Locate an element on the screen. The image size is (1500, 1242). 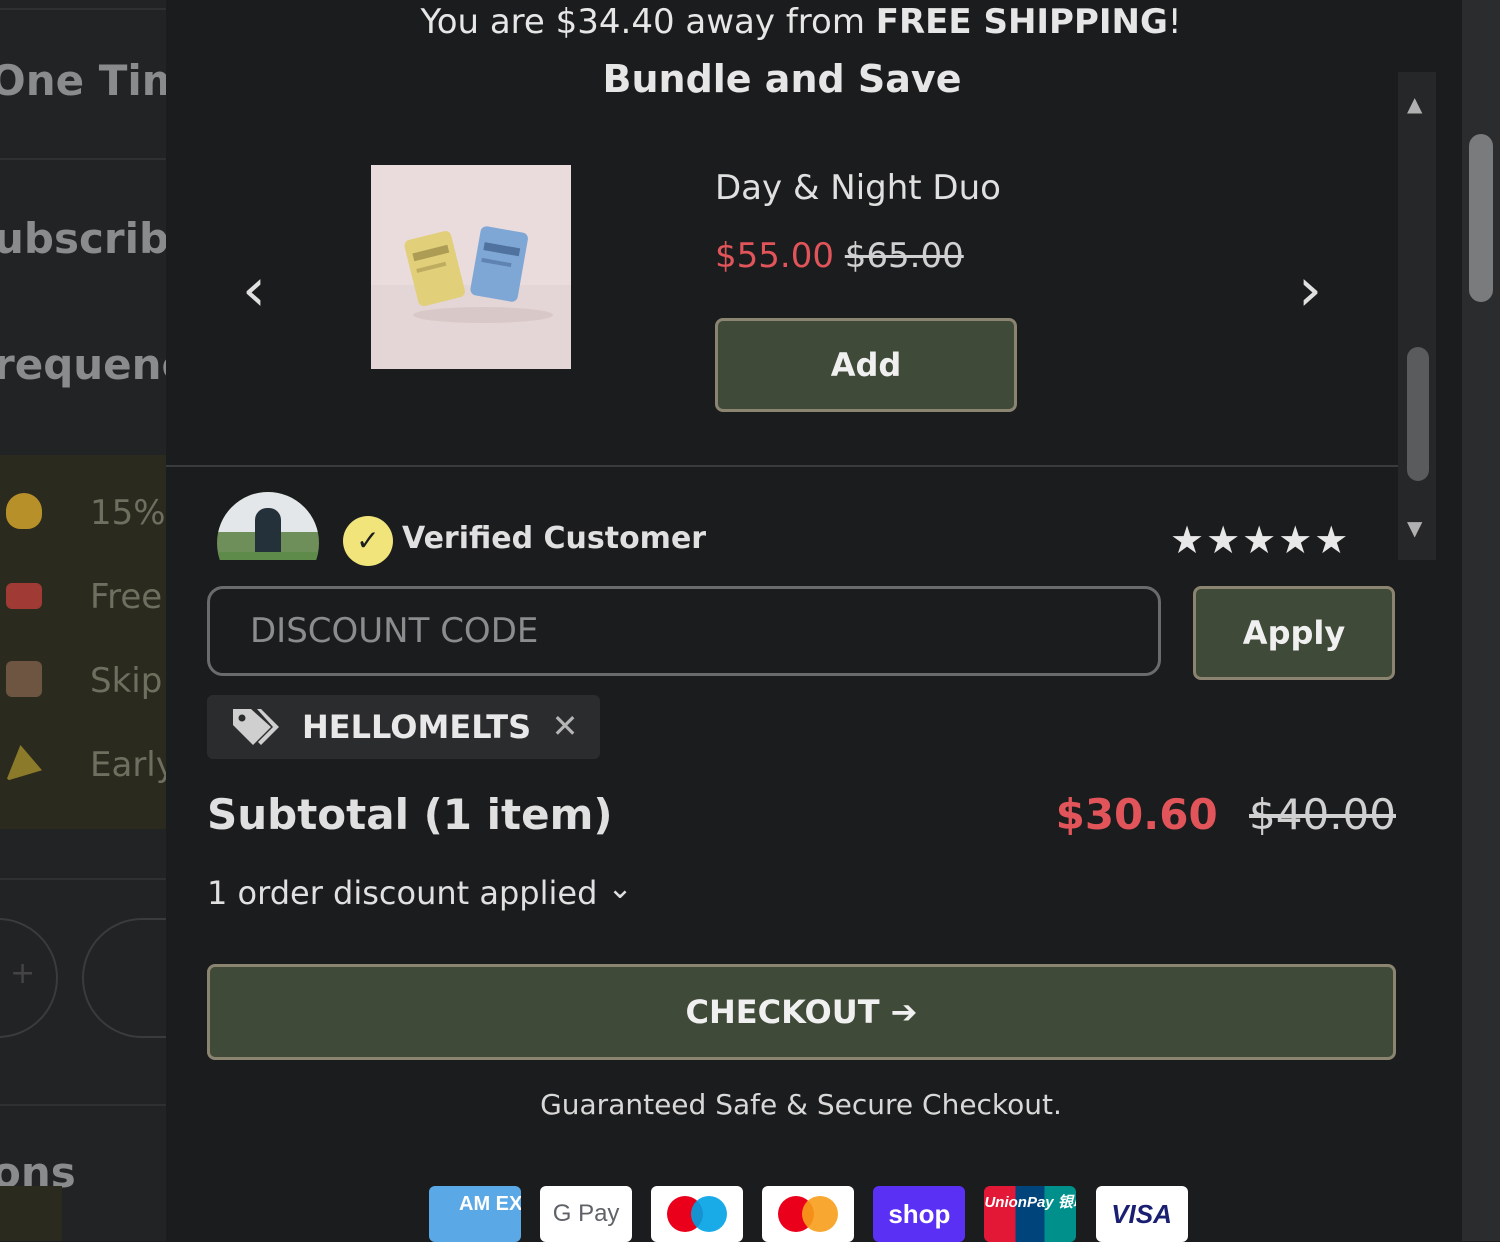
tag-icon is located at coordinates (256, 727).